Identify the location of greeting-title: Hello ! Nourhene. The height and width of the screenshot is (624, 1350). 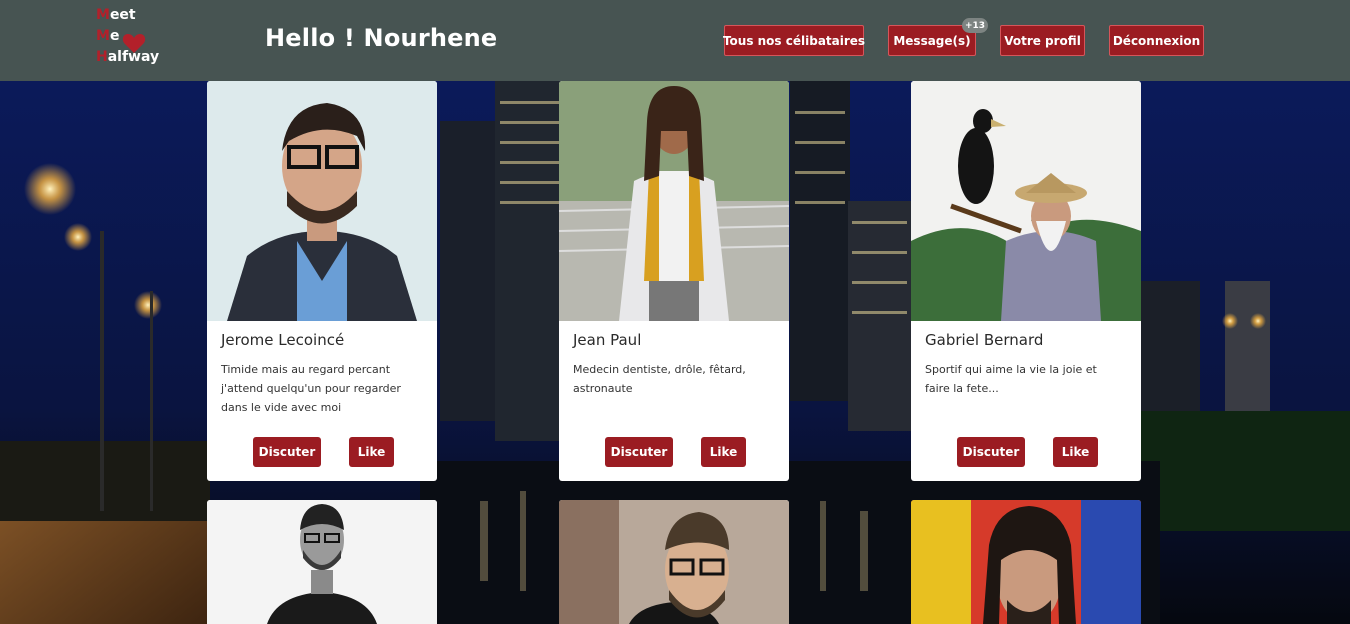
(381, 38).